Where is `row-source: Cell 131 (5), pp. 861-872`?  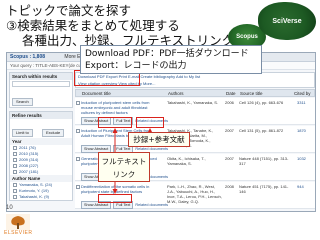 row-source: Cell 131 (5), pp. 861-872 is located at coordinates (261, 130).